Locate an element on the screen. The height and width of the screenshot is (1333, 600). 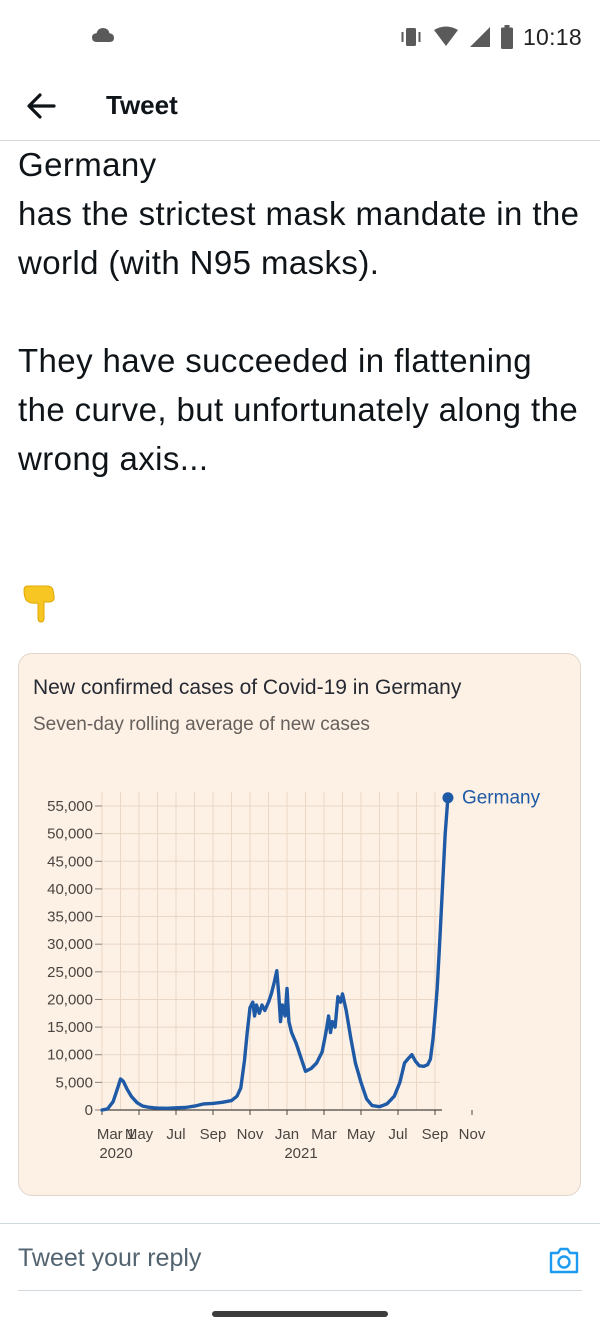
arrow-left-icon is located at coordinates (42, 106).